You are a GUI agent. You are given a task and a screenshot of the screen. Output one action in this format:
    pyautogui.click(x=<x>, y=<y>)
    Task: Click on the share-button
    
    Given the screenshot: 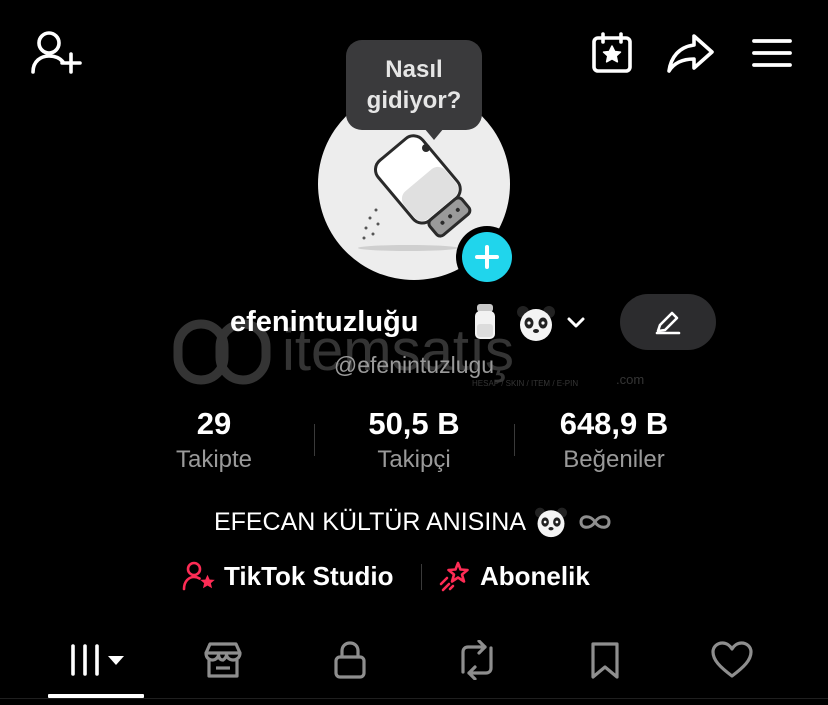 What is the action you would take?
    pyautogui.click(x=691, y=53)
    